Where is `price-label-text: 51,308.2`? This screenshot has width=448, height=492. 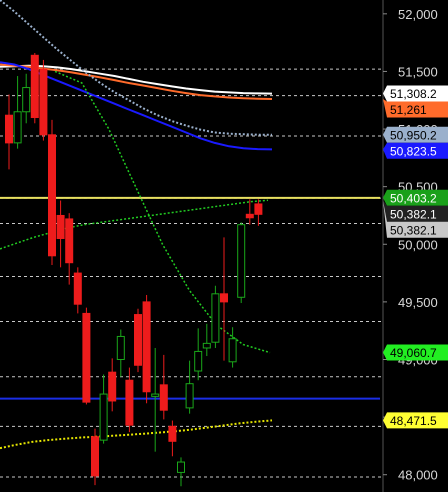
price-label-text: 51,308.2 is located at coordinates (413, 94).